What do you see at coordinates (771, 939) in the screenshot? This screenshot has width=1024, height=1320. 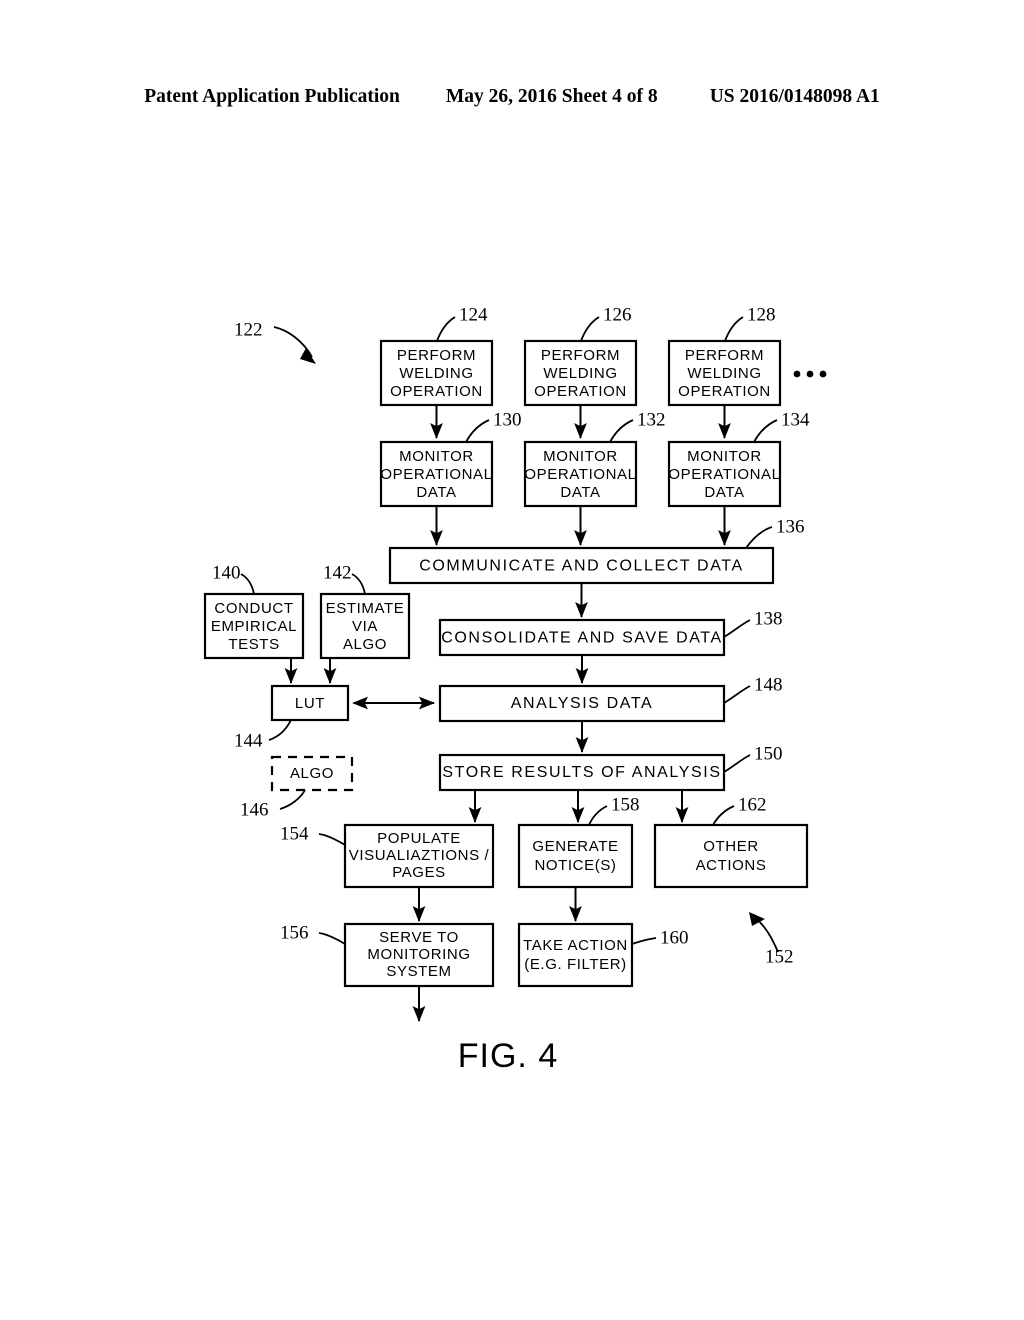 I see `ref-callout-152: 152` at bounding box center [771, 939].